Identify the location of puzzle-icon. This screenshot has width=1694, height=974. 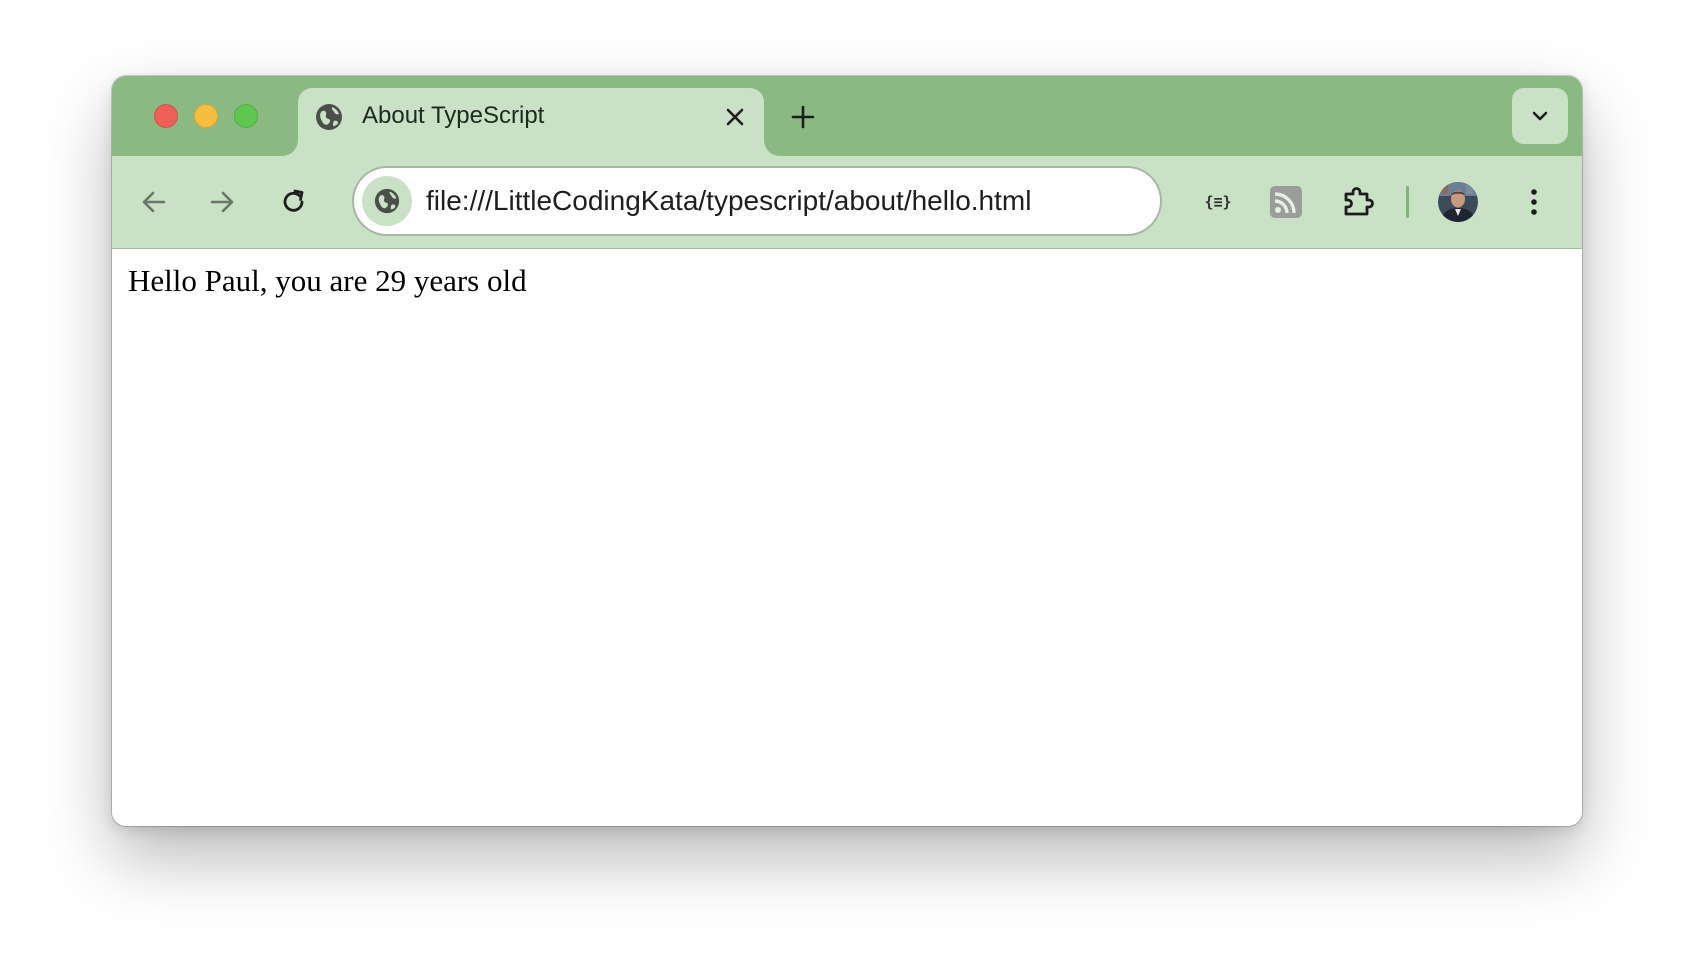
(1359, 201).